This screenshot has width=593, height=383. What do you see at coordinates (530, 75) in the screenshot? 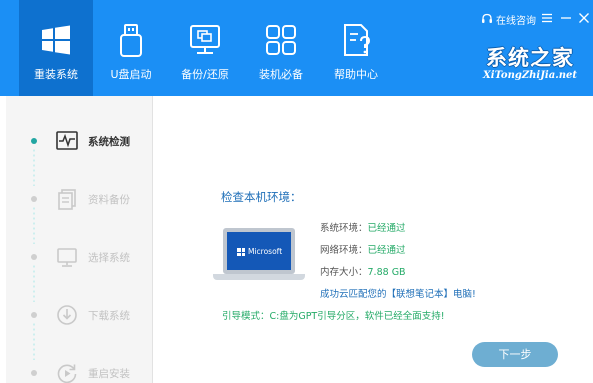
I see `brand-url: XiTongZhiJia.net` at bounding box center [530, 75].